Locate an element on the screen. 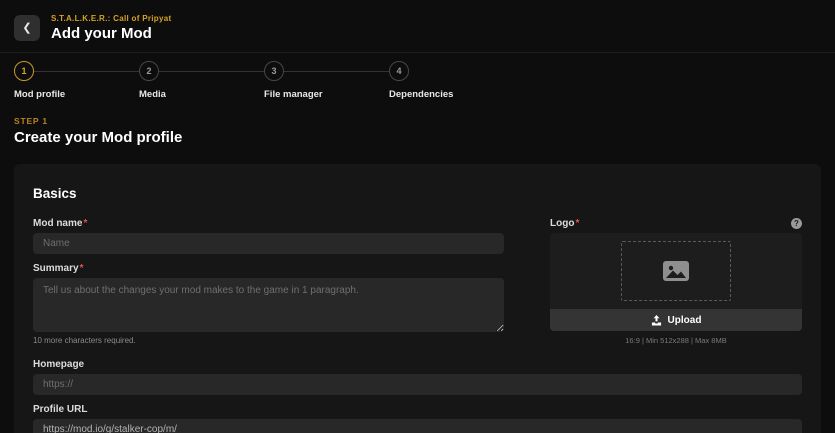 The image size is (835, 433). upload-button: Upload is located at coordinates (676, 320).